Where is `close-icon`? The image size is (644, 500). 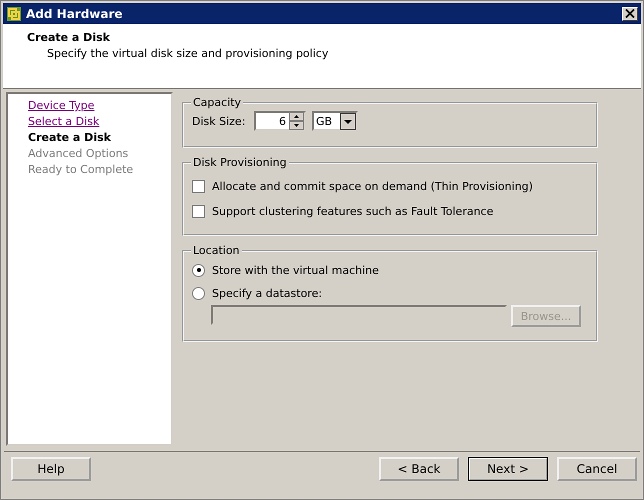 close-icon is located at coordinates (630, 13).